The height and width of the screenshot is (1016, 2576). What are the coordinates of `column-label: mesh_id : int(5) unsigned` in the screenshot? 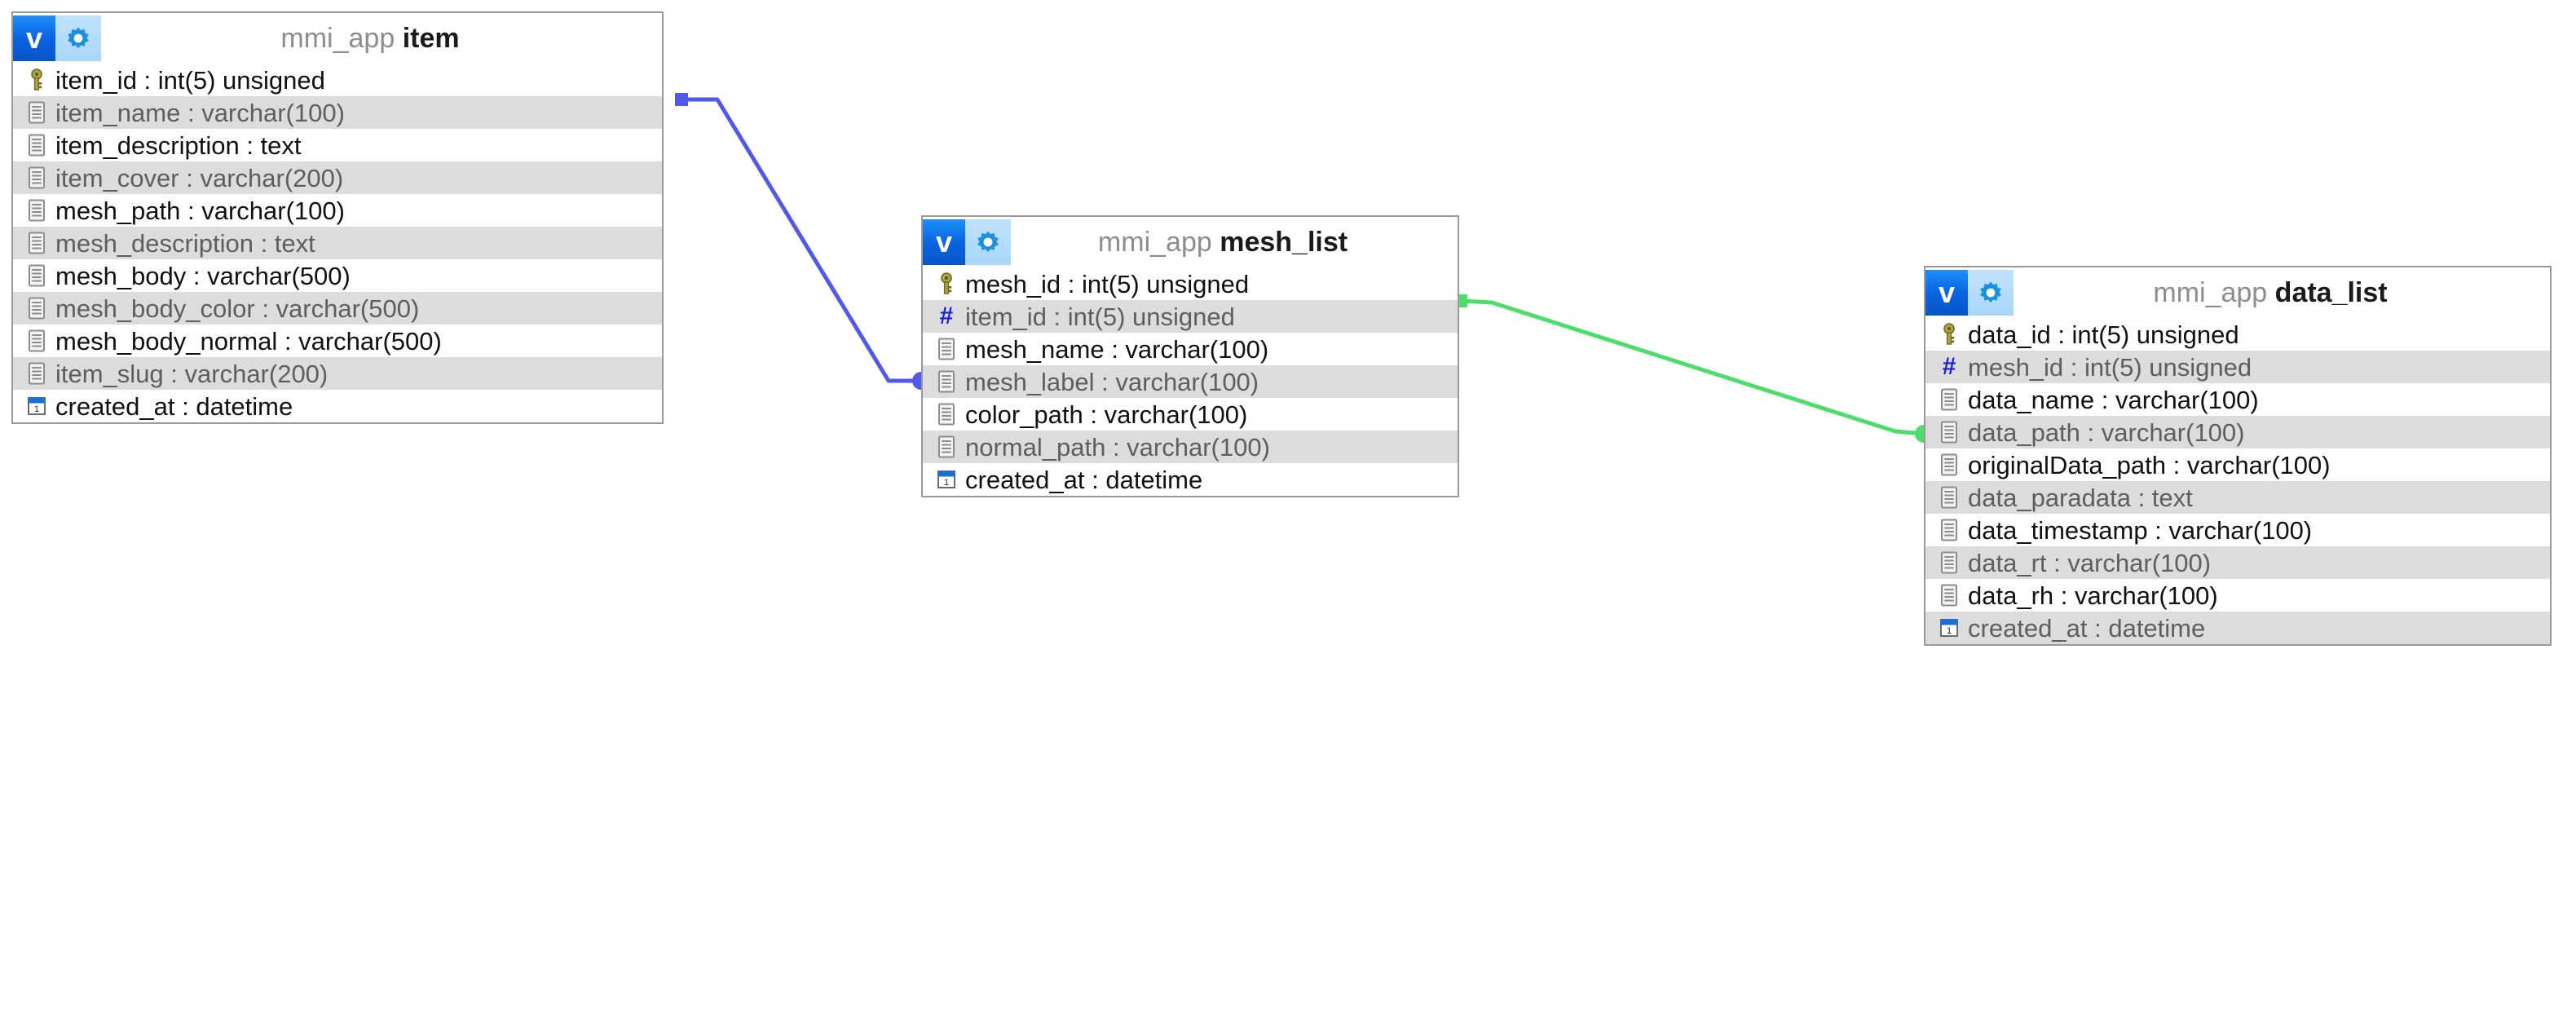 It's located at (1107, 283).